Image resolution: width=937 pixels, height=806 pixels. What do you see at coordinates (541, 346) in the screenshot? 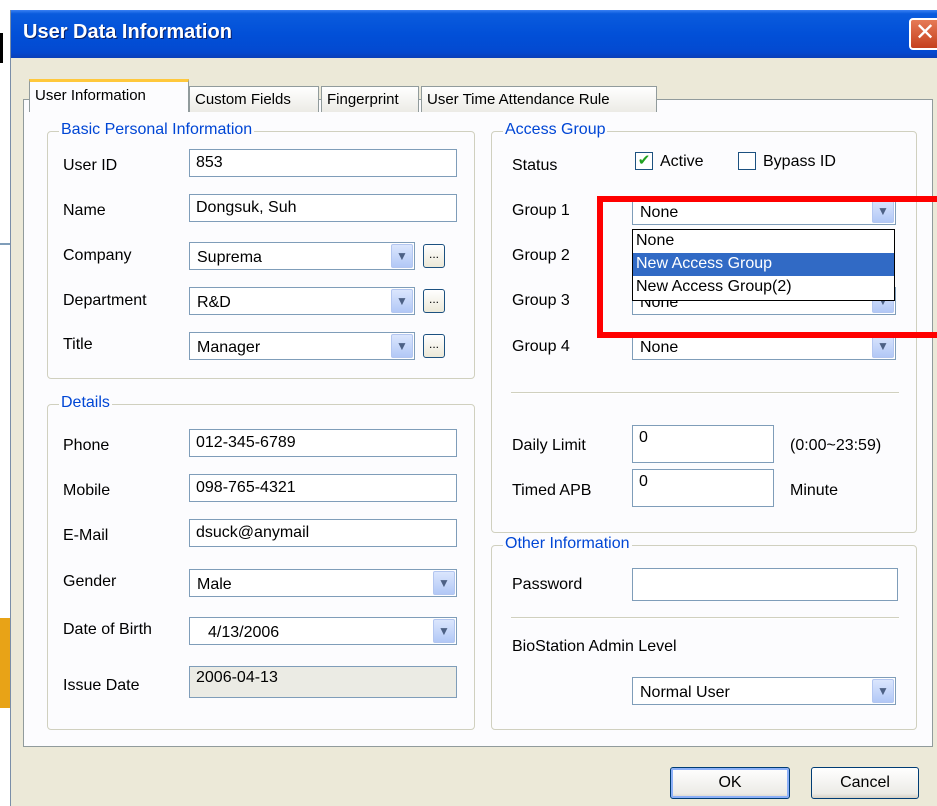
I see `group4-label: Group 4` at bounding box center [541, 346].